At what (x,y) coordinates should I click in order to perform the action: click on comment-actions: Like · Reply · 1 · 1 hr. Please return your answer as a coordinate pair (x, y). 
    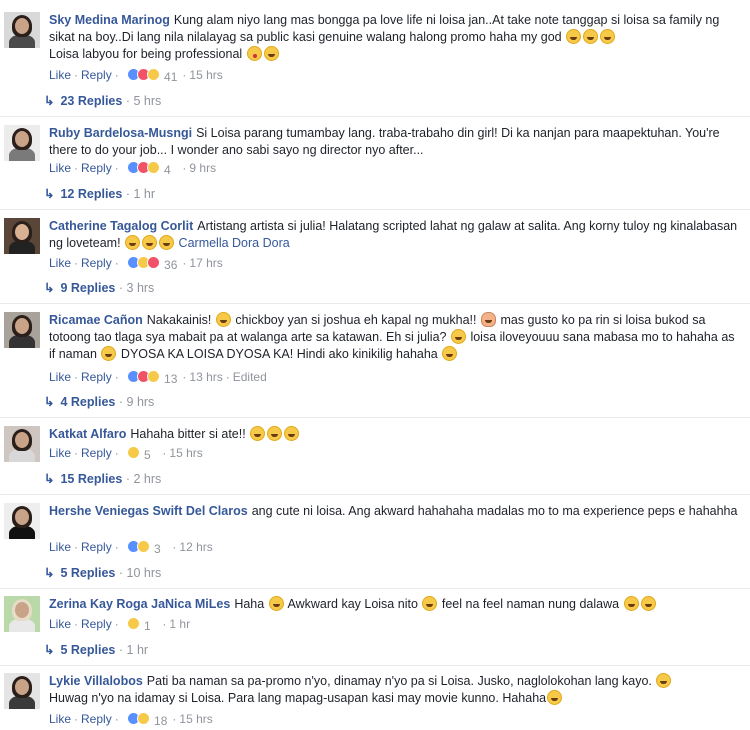
    Looking at the image, I should click on (120, 625).